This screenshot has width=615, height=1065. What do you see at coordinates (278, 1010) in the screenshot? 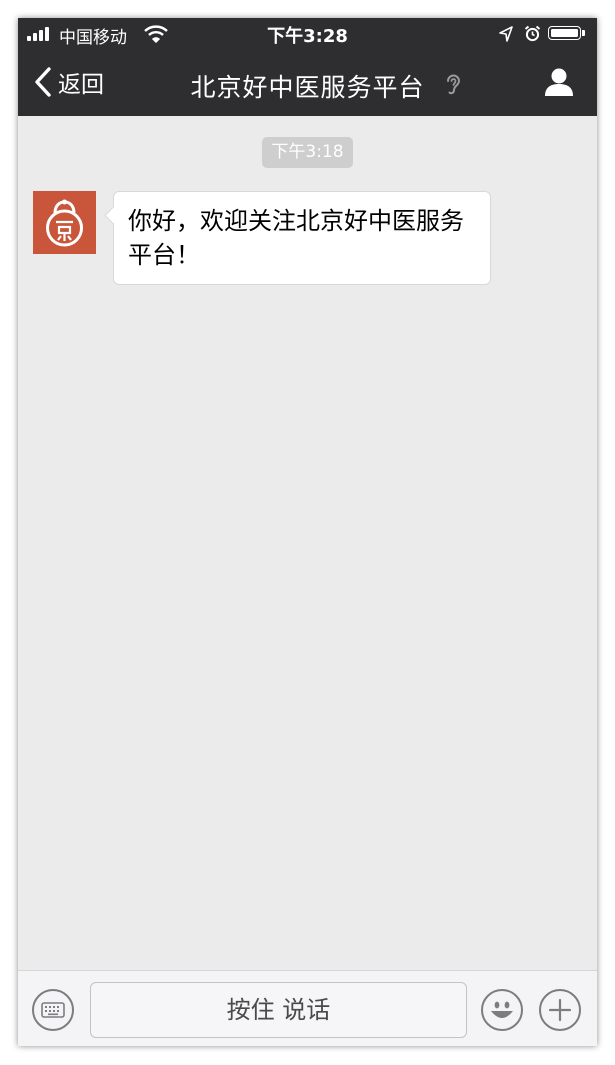
I see `hold-to-talk-button: 按住 说话` at bounding box center [278, 1010].